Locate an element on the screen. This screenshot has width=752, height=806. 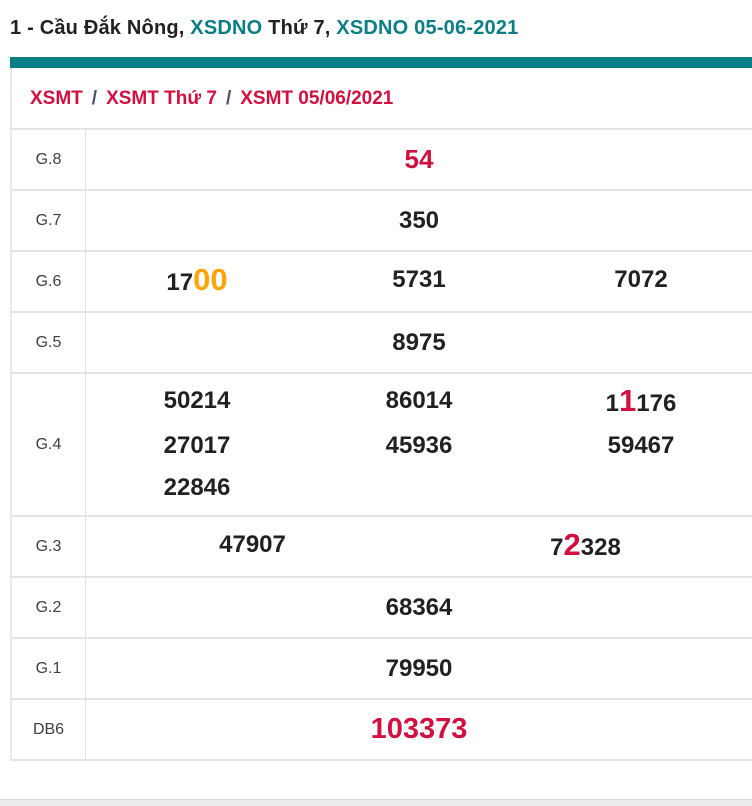
prize-number: 5731 is located at coordinates (418, 281).